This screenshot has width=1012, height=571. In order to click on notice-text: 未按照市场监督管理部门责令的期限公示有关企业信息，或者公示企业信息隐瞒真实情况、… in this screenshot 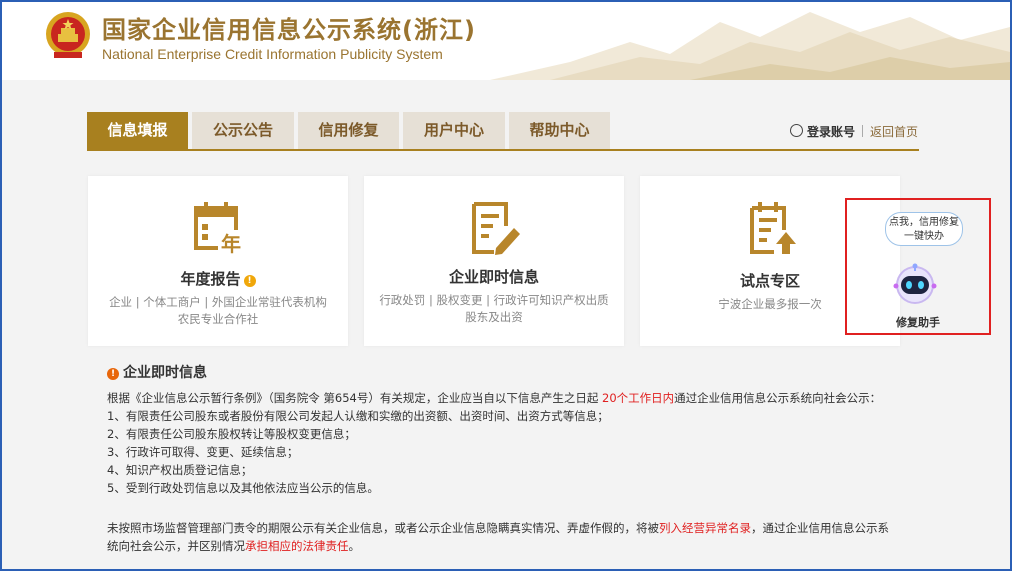, I will do `click(383, 528)`.